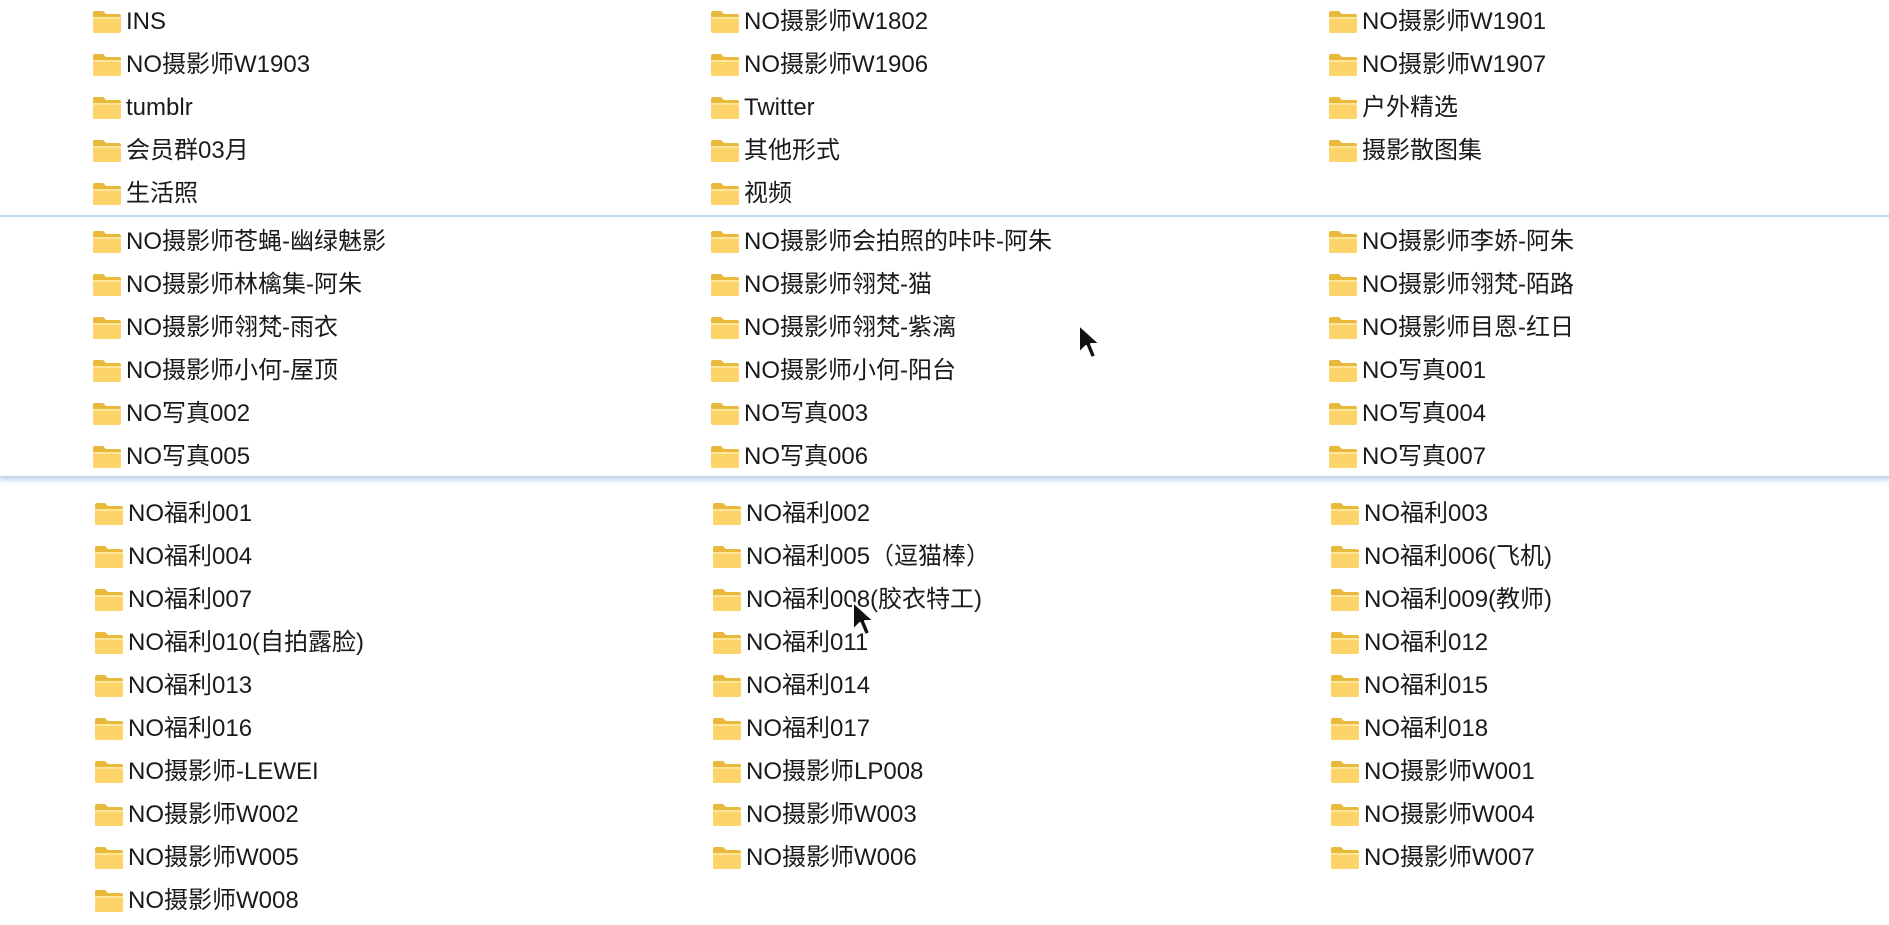 The width and height of the screenshot is (1889, 925). What do you see at coordinates (188, 456) in the screenshot?
I see `folder-name: NO写真005` at bounding box center [188, 456].